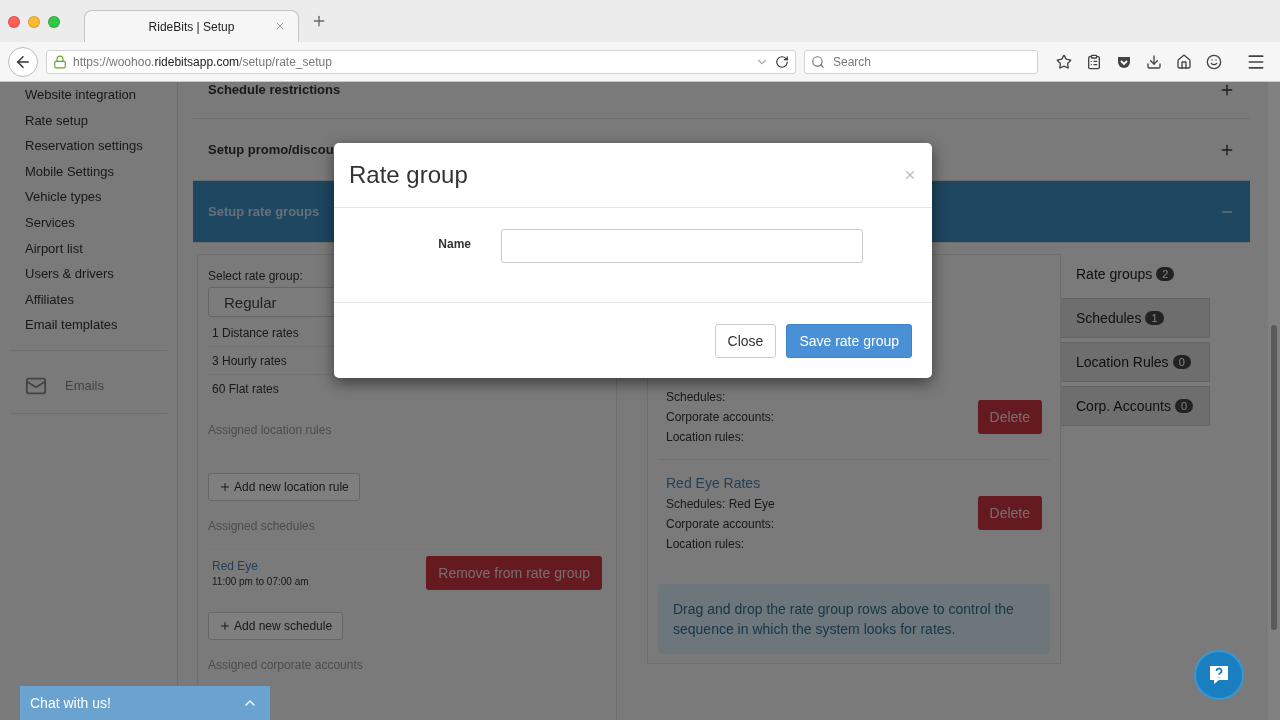  What do you see at coordinates (88, 222) in the screenshot?
I see `nav-link: Services` at bounding box center [88, 222].